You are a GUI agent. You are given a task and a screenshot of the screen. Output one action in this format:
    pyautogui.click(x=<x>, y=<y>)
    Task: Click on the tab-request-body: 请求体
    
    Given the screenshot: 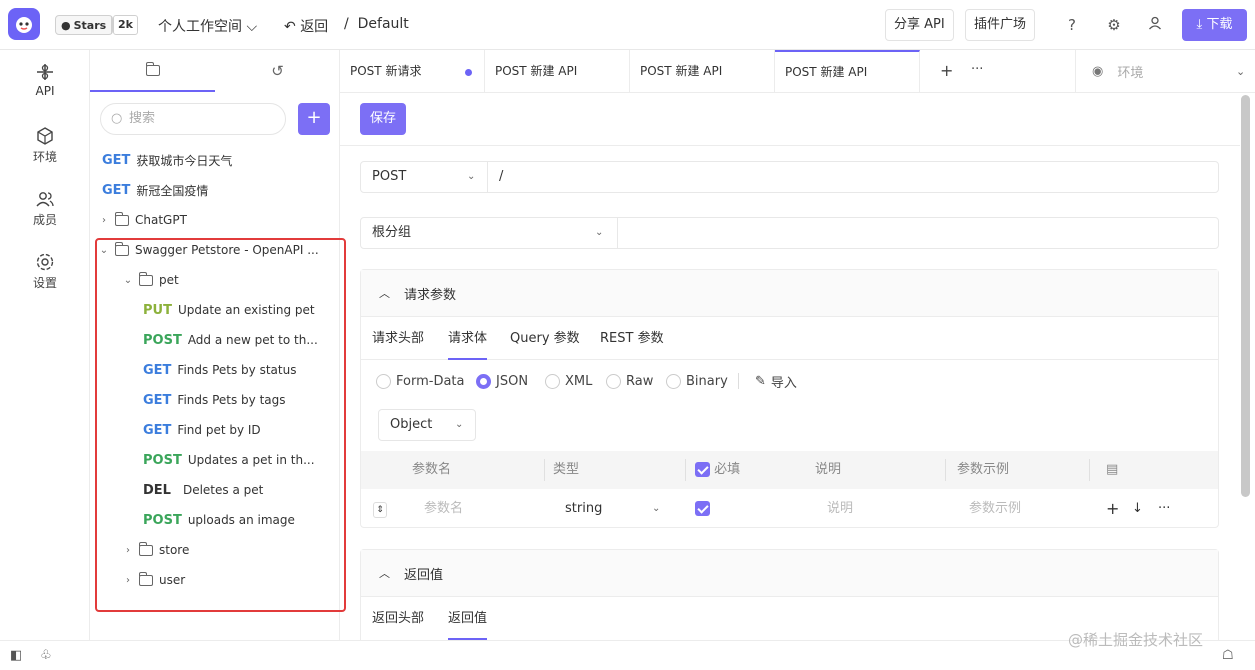 What is the action you would take?
    pyautogui.click(x=467, y=338)
    